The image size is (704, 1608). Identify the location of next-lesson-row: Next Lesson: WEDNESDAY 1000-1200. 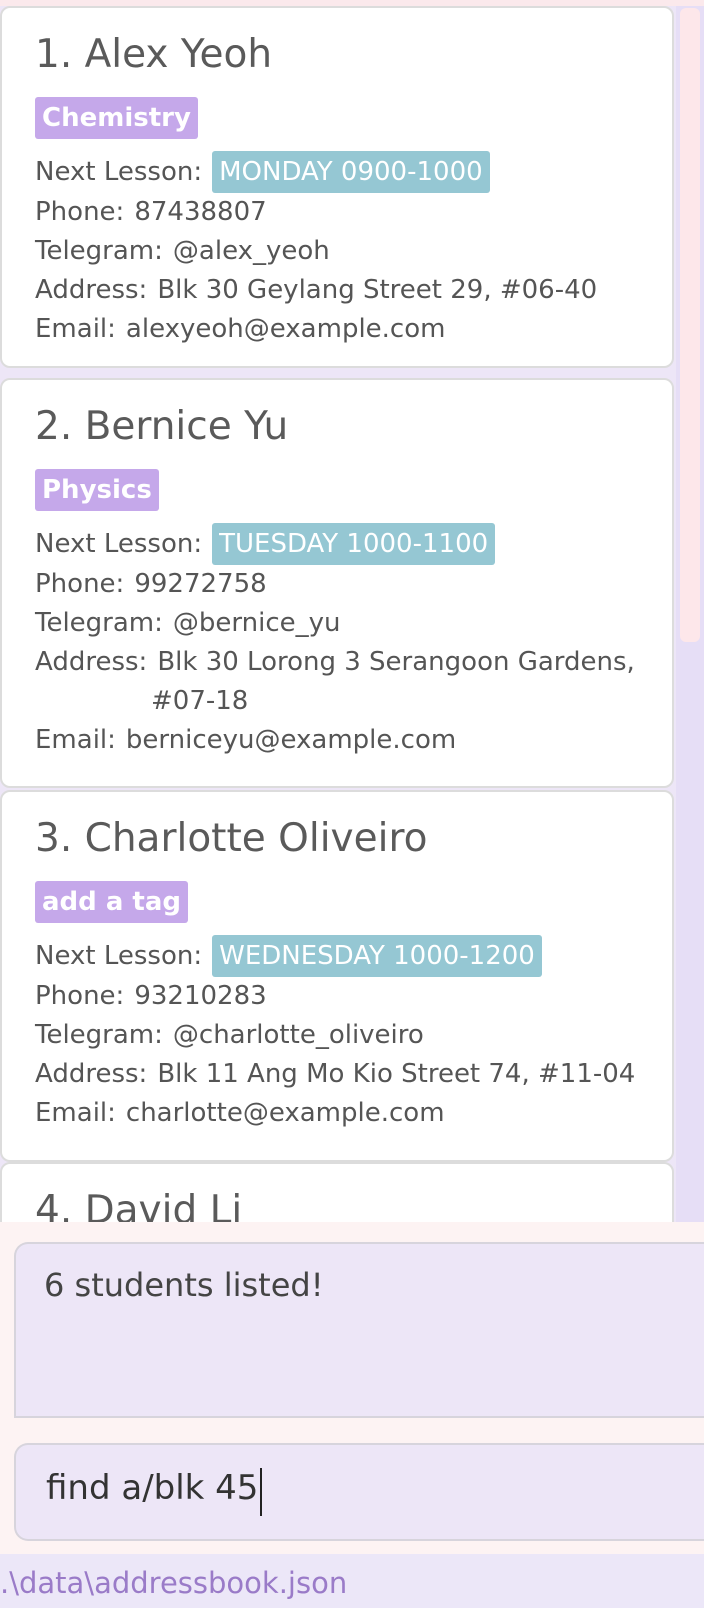
(288, 956).